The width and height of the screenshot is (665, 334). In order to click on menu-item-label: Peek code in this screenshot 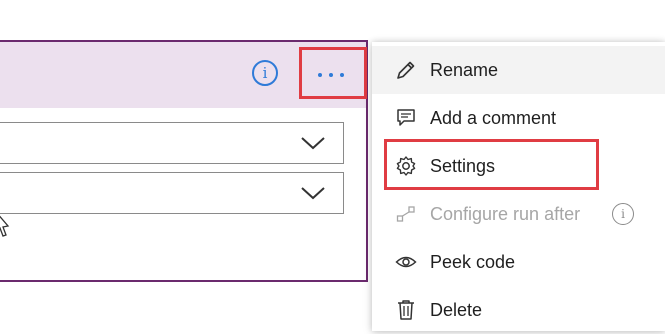, I will do `click(473, 261)`.